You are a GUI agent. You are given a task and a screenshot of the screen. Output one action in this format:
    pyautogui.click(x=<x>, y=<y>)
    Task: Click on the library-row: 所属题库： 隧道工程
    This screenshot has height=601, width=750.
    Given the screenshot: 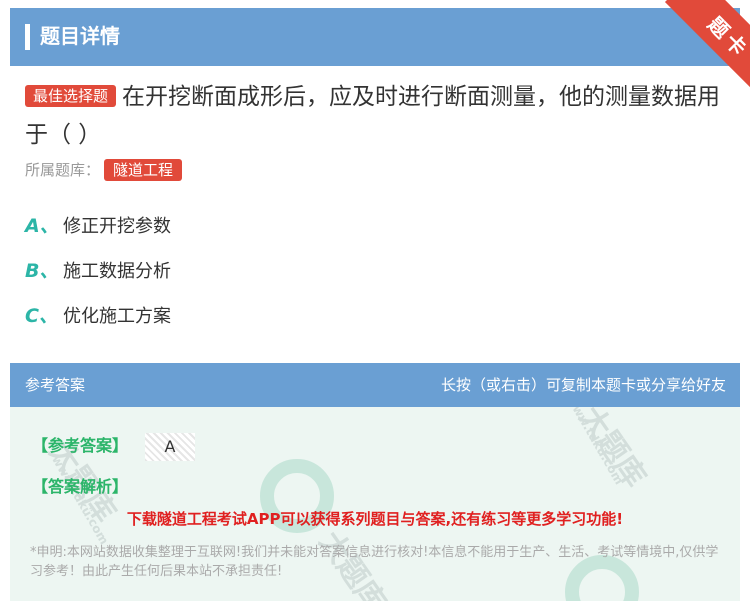 What is the action you would take?
    pyautogui.click(x=104, y=170)
    